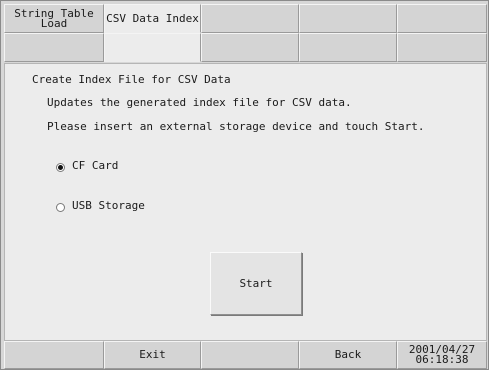  What do you see at coordinates (108, 205) in the screenshot?
I see `radio-label-usb-storage: USB Storage` at bounding box center [108, 205].